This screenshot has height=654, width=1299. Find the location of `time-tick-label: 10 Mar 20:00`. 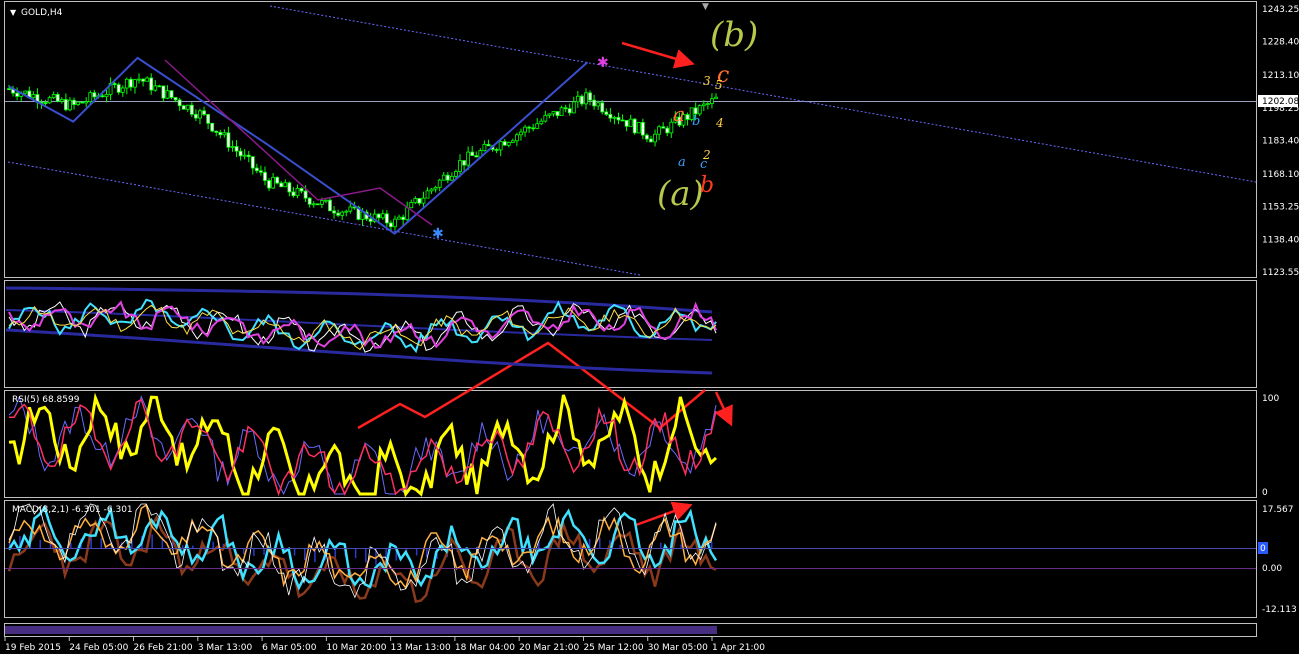

time-tick-label: 10 Mar 20:00 is located at coordinates (356, 648).